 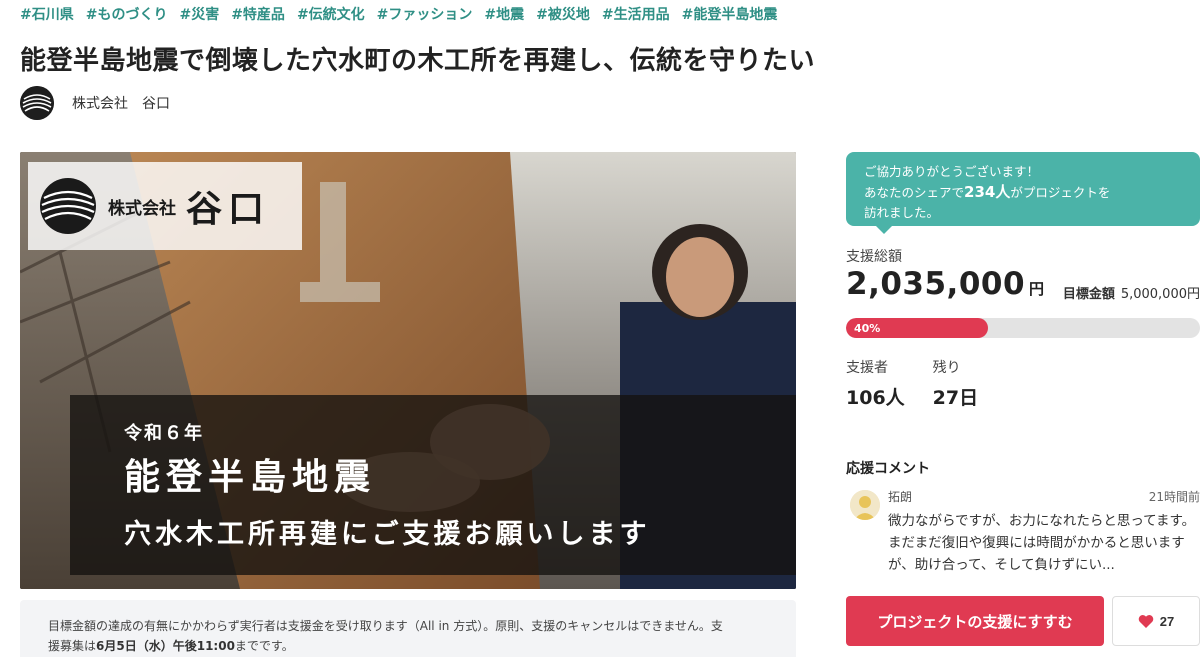 I want to click on funding-stats: 支援者 106人 残り 27日, so click(x=912, y=383).